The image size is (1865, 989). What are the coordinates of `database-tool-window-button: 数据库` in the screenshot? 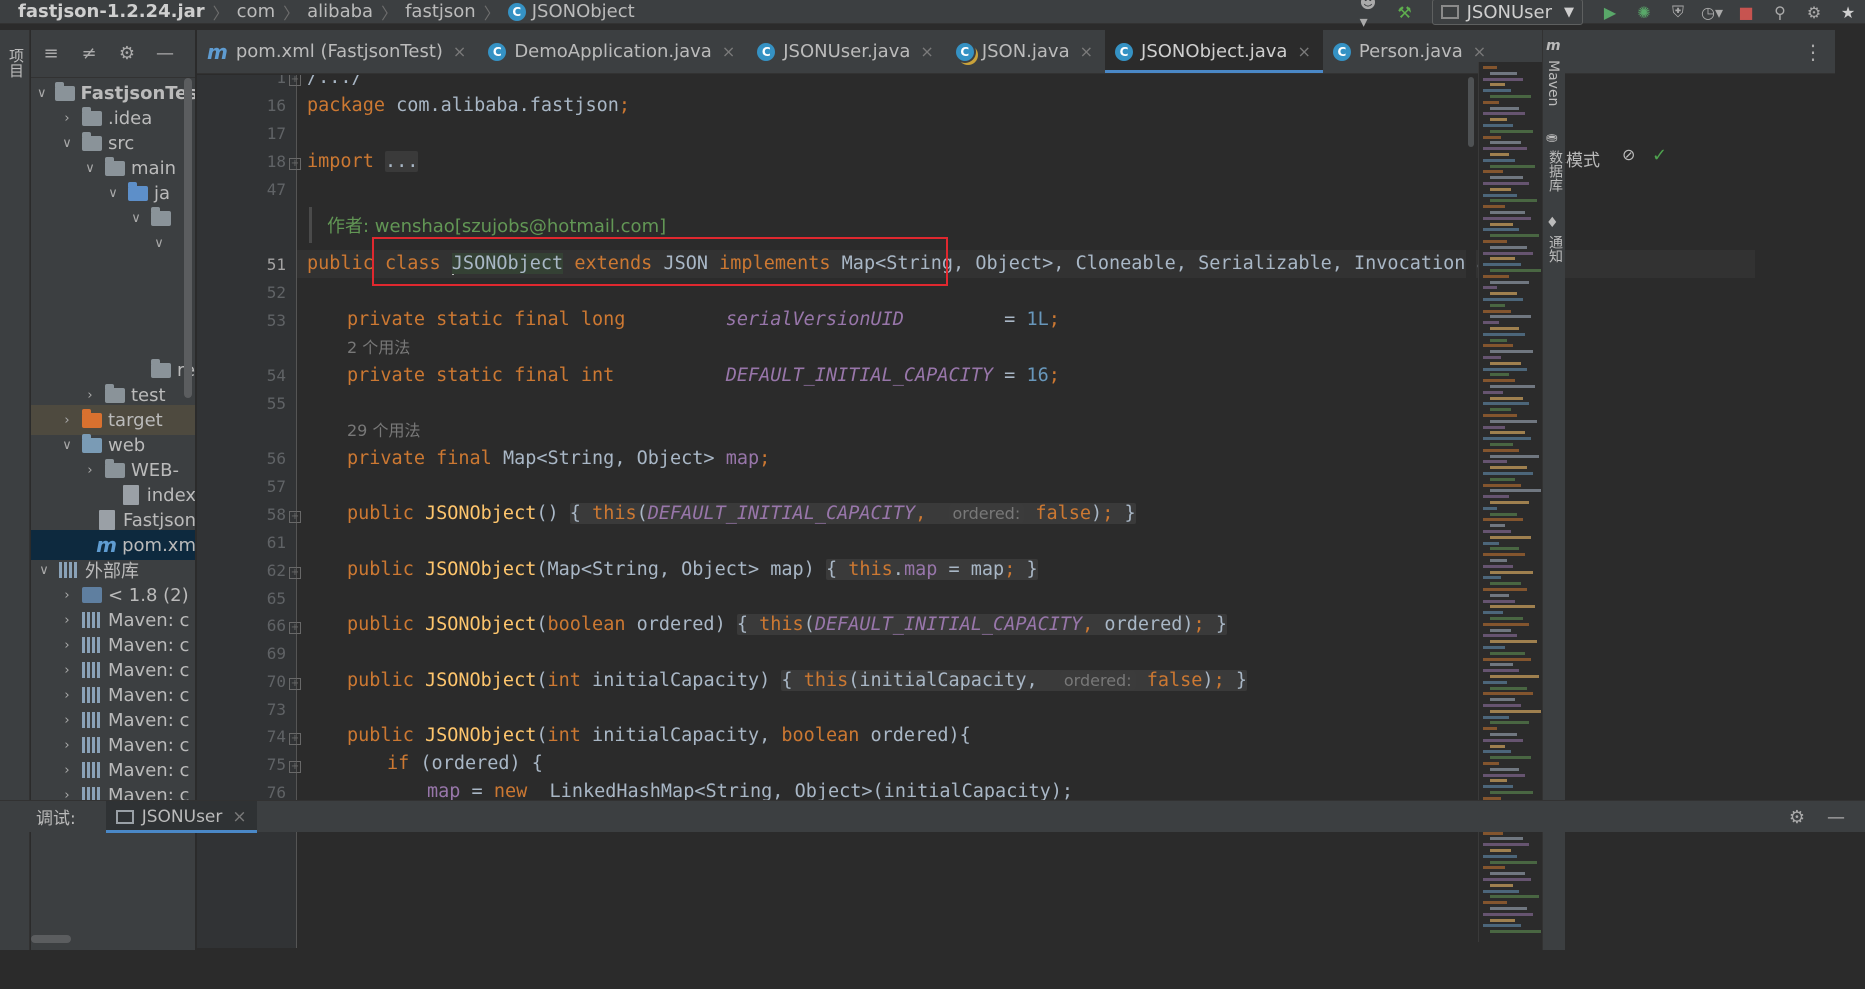 It's located at (1555, 171).